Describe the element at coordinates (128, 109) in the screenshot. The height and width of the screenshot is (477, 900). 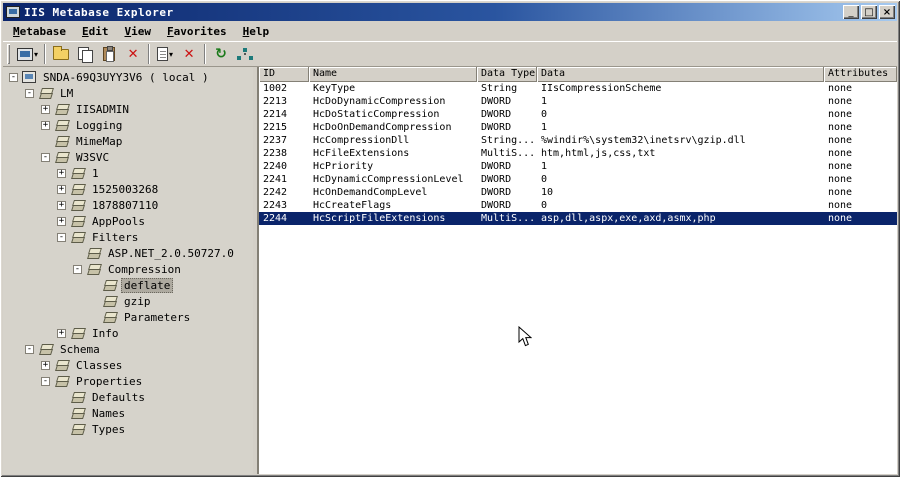
I see `tree-item-iisadmin: + IISADMIN` at that location.